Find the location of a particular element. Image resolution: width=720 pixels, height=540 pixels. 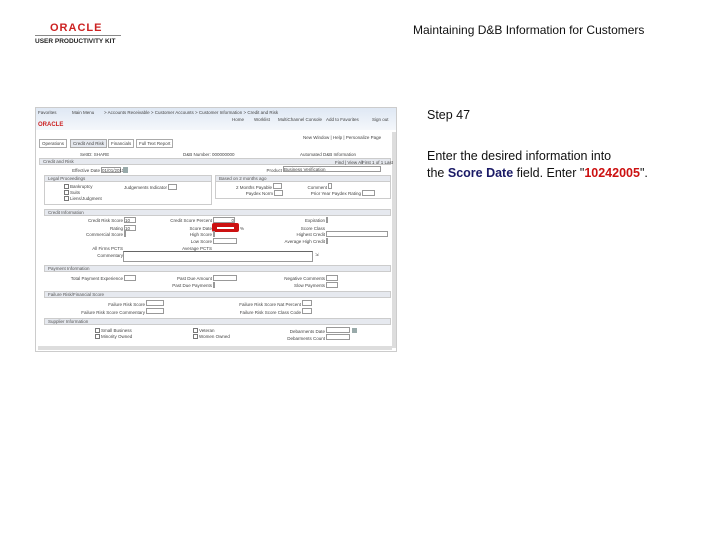

label: Commentary is located at coordinates (110, 255).